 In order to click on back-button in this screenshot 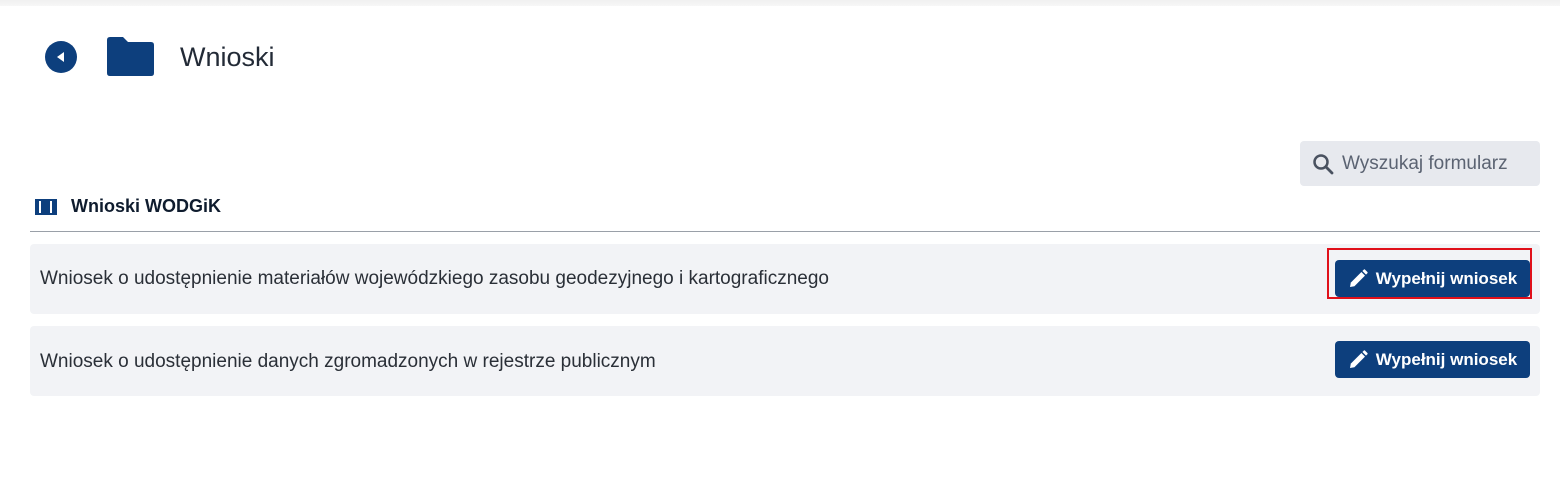, I will do `click(61, 57)`.